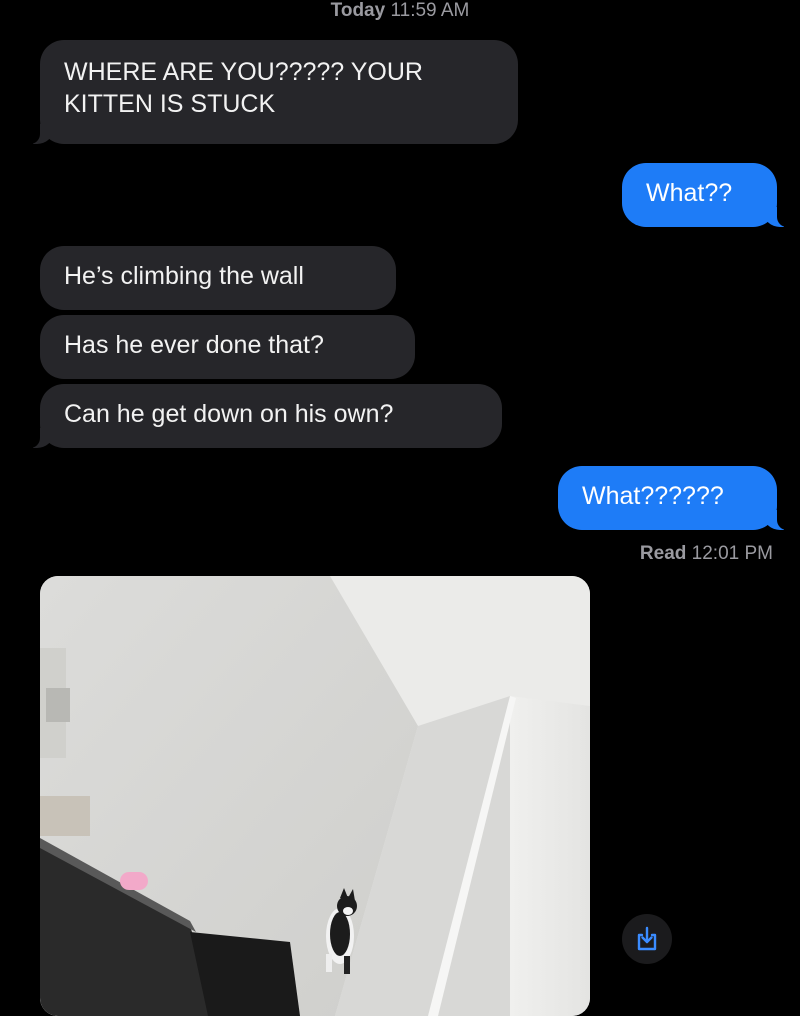 Image resolution: width=800 pixels, height=1016 pixels. I want to click on message-text: What??, so click(689, 193).